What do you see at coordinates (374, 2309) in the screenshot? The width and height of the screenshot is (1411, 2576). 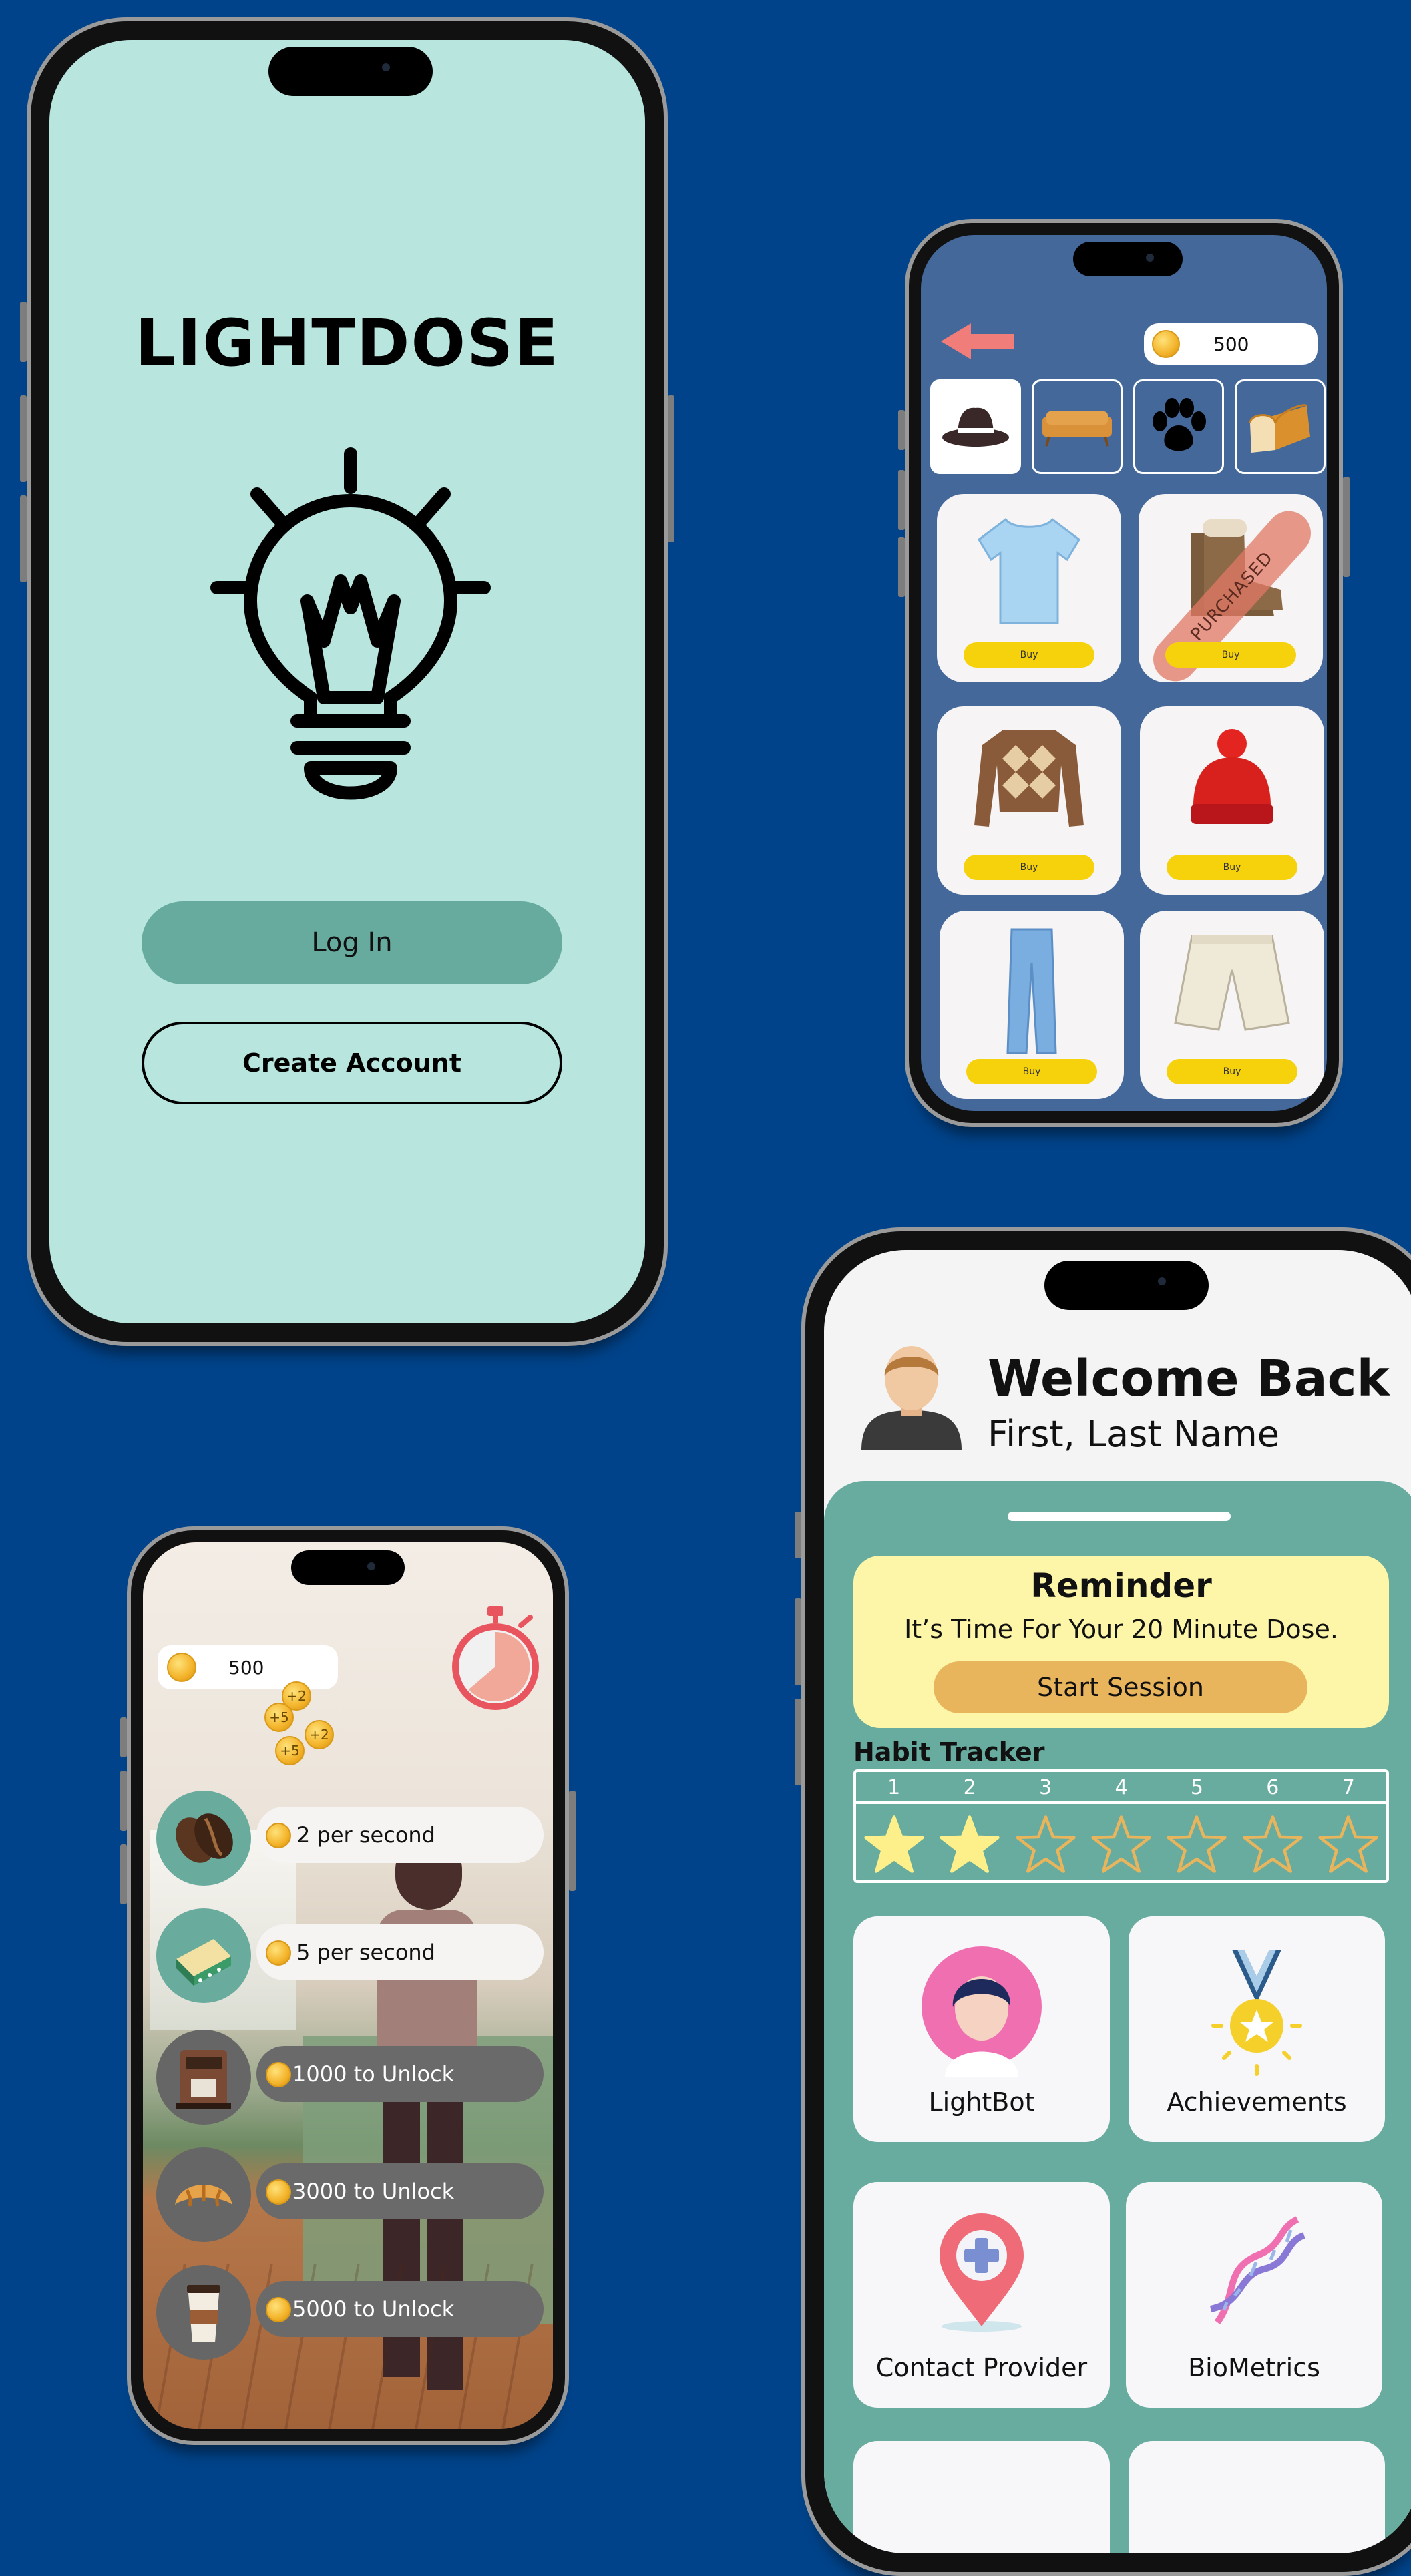 I see `upgrade-label: 5000 to Unlock` at bounding box center [374, 2309].